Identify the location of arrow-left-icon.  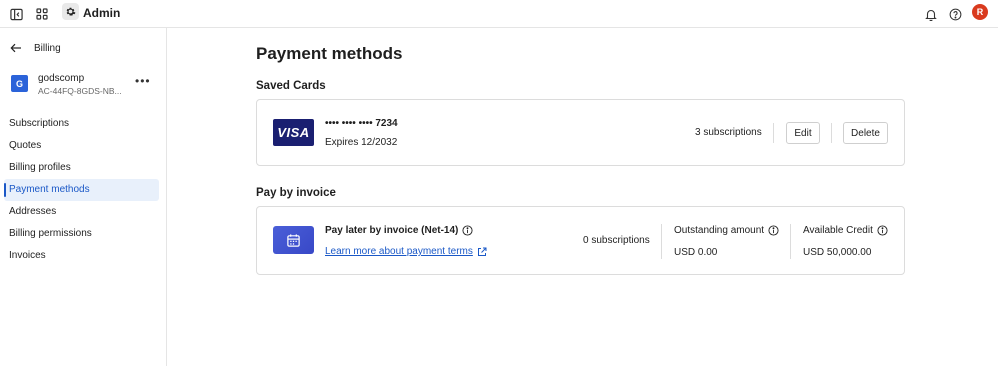
(15, 48).